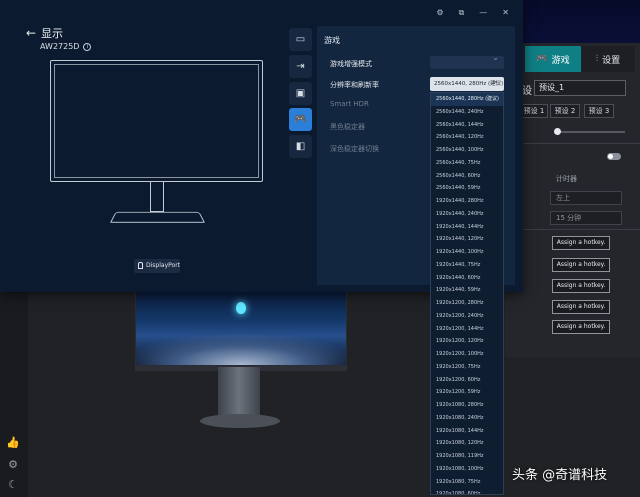 The image size is (640, 497). Describe the element at coordinates (467, 61) in the screenshot. I see `game-enhance-mode-select` at that location.